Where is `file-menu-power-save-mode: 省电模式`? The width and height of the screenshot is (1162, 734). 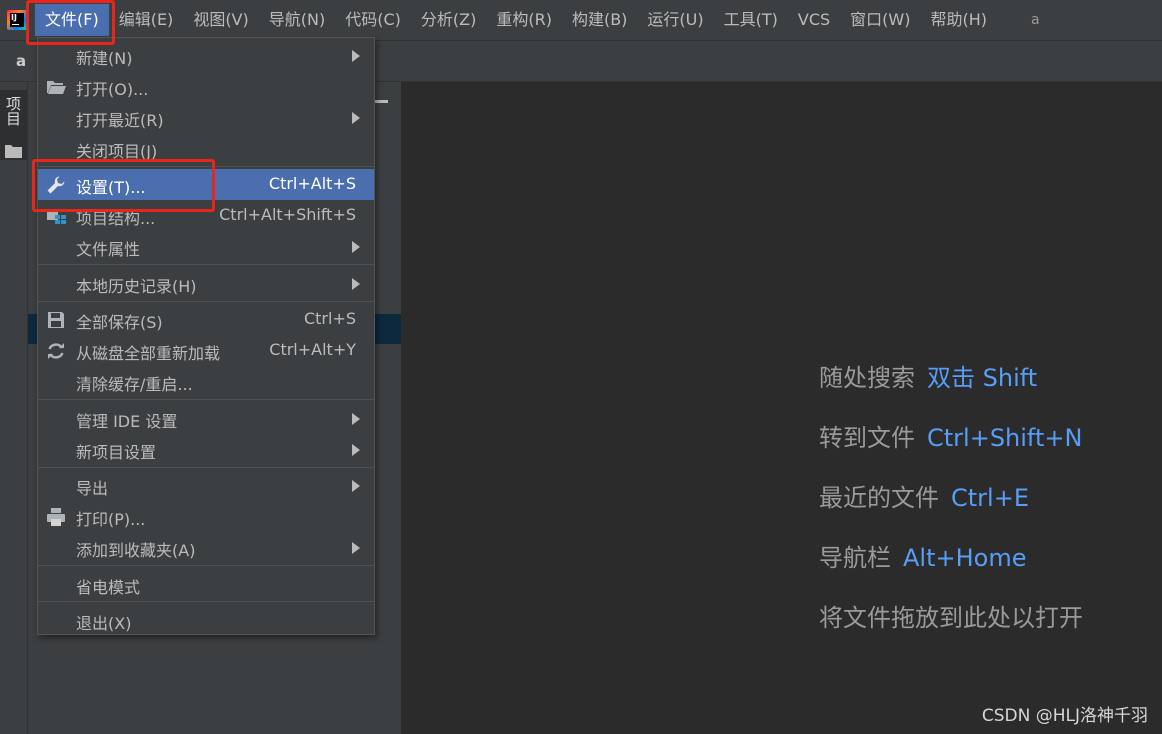 file-menu-power-save-mode: 省电模式 is located at coordinates (206, 584).